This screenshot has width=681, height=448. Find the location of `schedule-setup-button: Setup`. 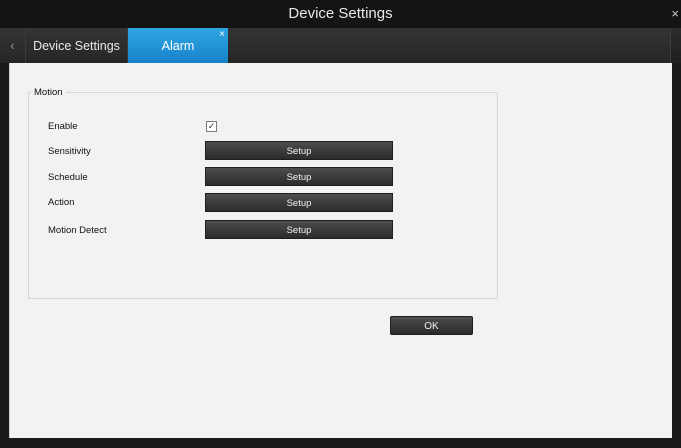

schedule-setup-button: Setup is located at coordinates (299, 176).